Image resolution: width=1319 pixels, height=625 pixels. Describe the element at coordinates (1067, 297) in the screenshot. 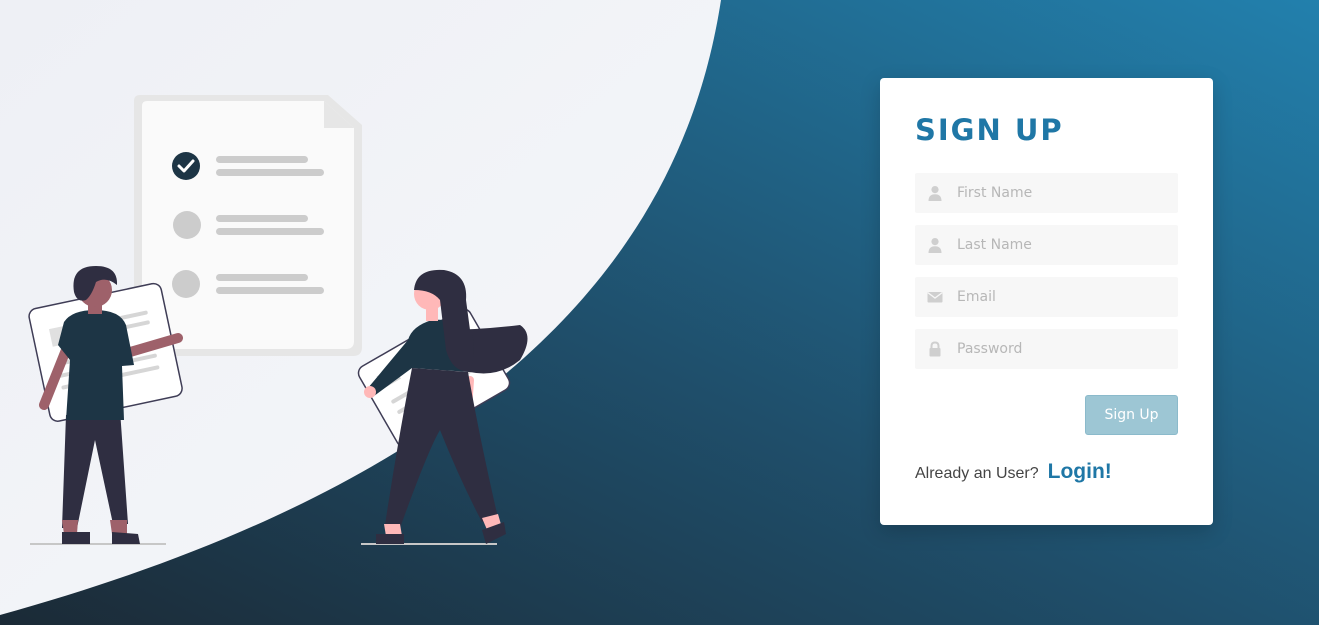

I see `email-input` at that location.